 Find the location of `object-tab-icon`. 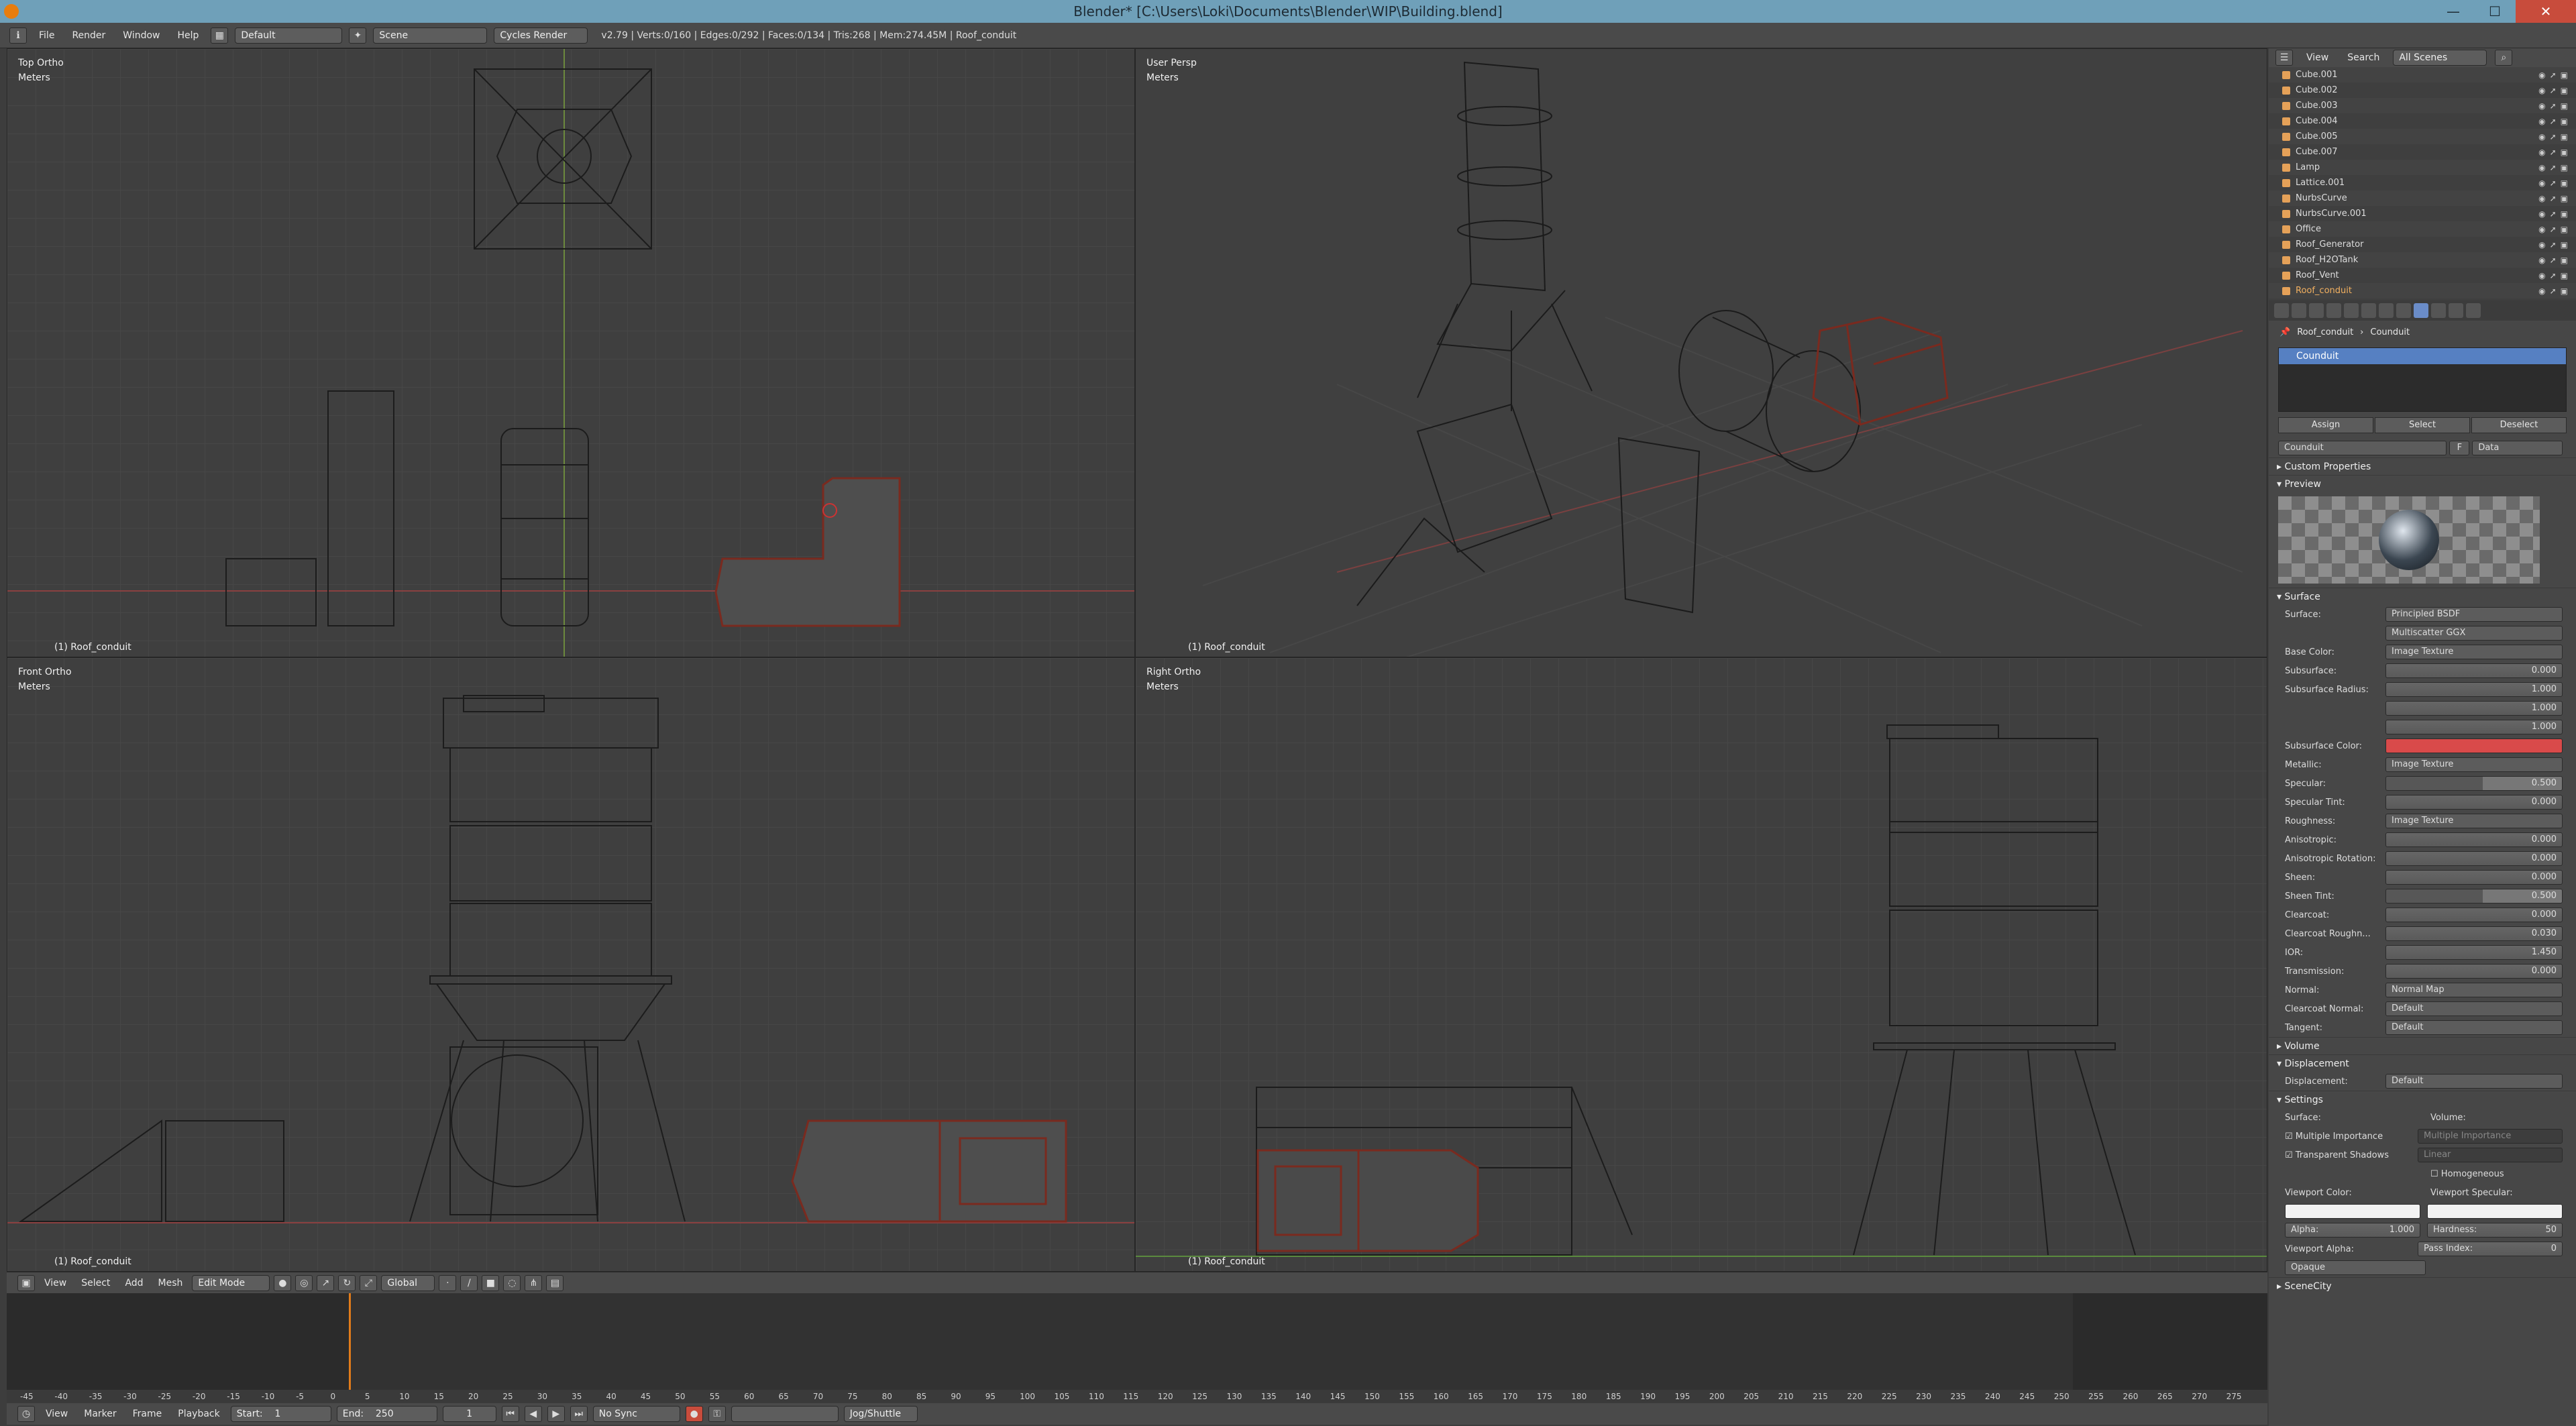

object-tab-icon is located at coordinates (2351, 310).